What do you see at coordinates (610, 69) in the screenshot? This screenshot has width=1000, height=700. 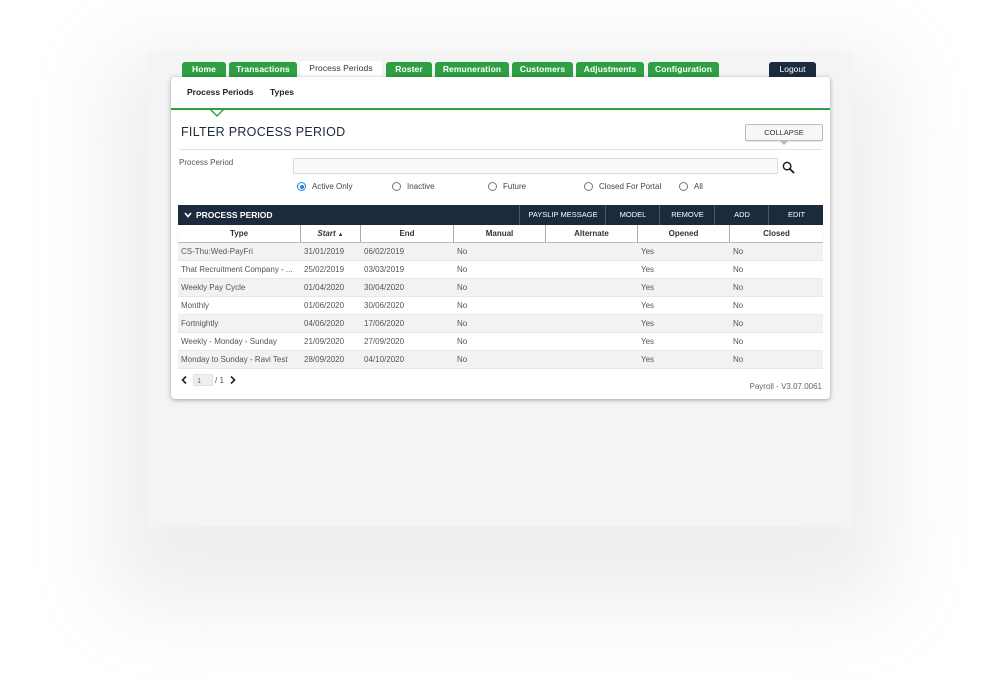 I see `tab-adjustments: Adjustments` at bounding box center [610, 69].